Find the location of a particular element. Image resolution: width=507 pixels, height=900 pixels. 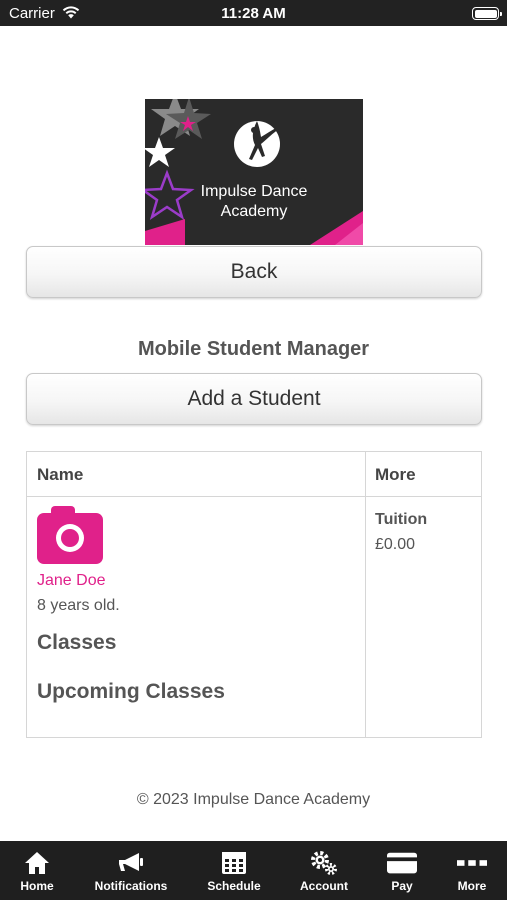

tab-label: Notifications is located at coordinates (131, 886).